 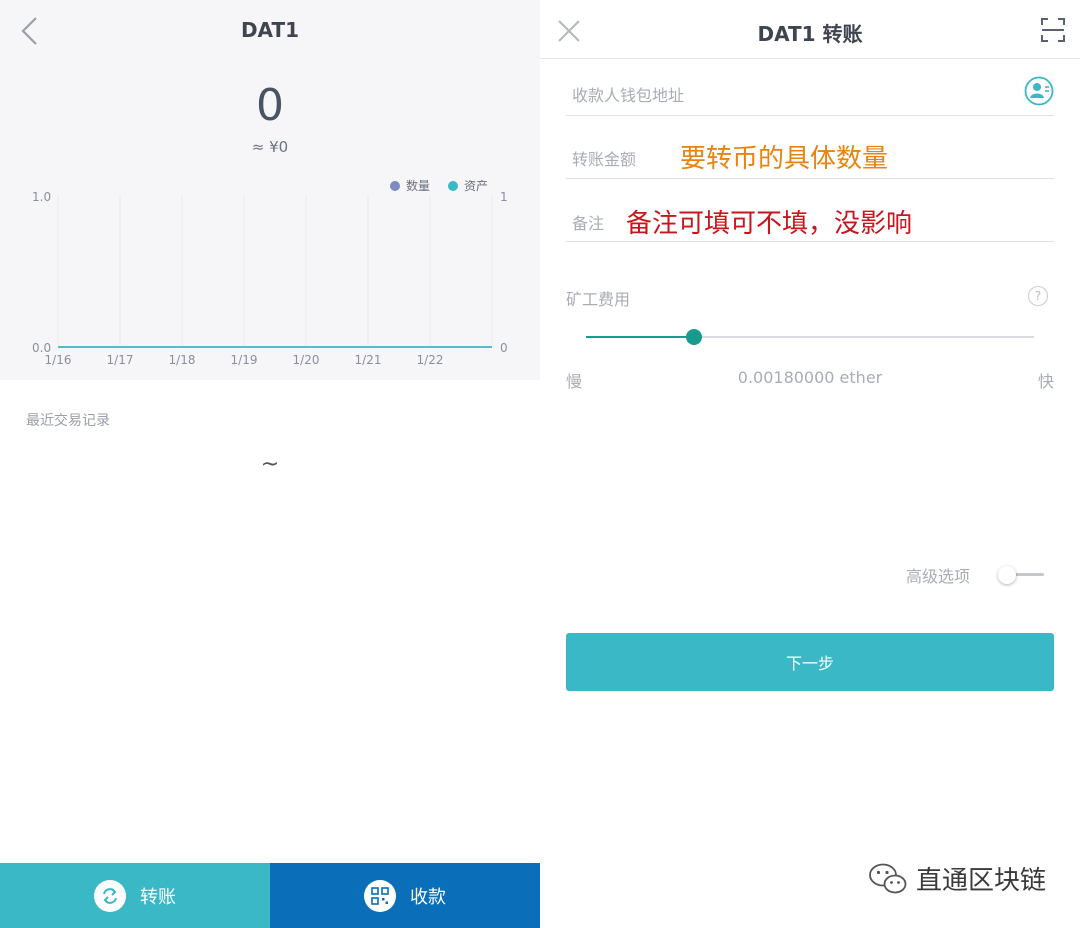 What do you see at coordinates (810, 88) in the screenshot?
I see `recipient-address-field: 收款人钱包地址` at bounding box center [810, 88].